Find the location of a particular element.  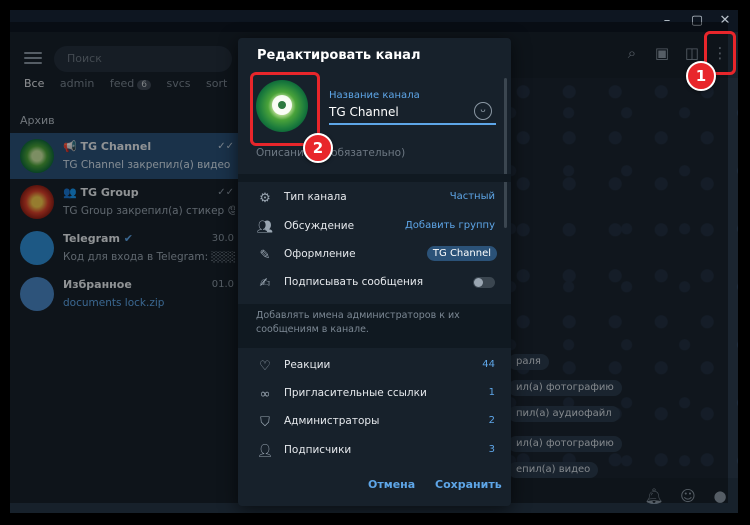

cancel-button: Отмена is located at coordinates (391, 484).